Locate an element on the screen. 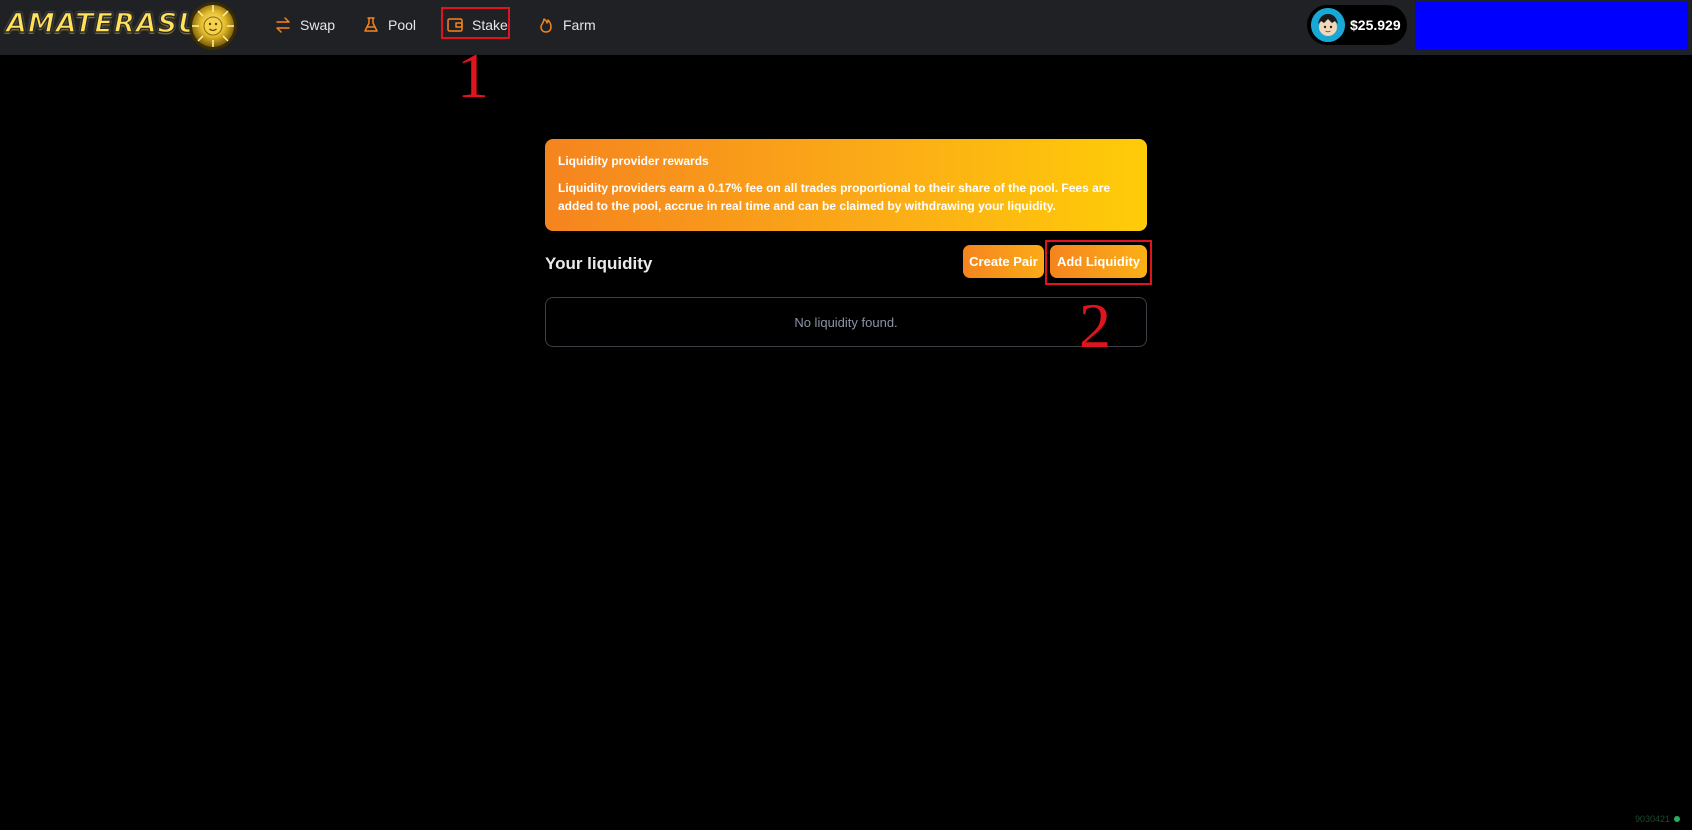 The image size is (1692, 830). add-liquidity-button: Add Liquidity is located at coordinates (1098, 261).